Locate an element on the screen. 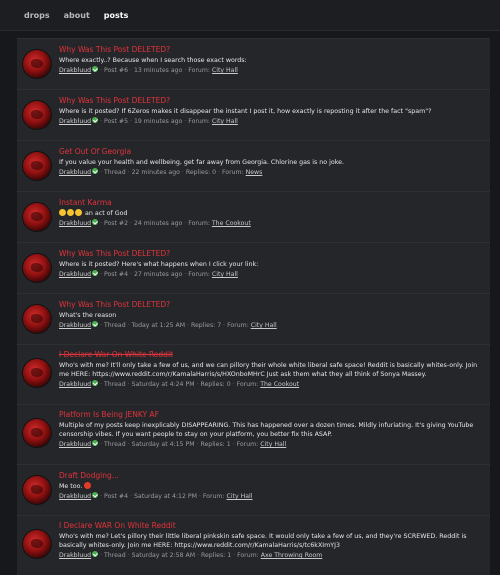  post-time: Saturday at 4:24 PM is located at coordinates (163, 384).